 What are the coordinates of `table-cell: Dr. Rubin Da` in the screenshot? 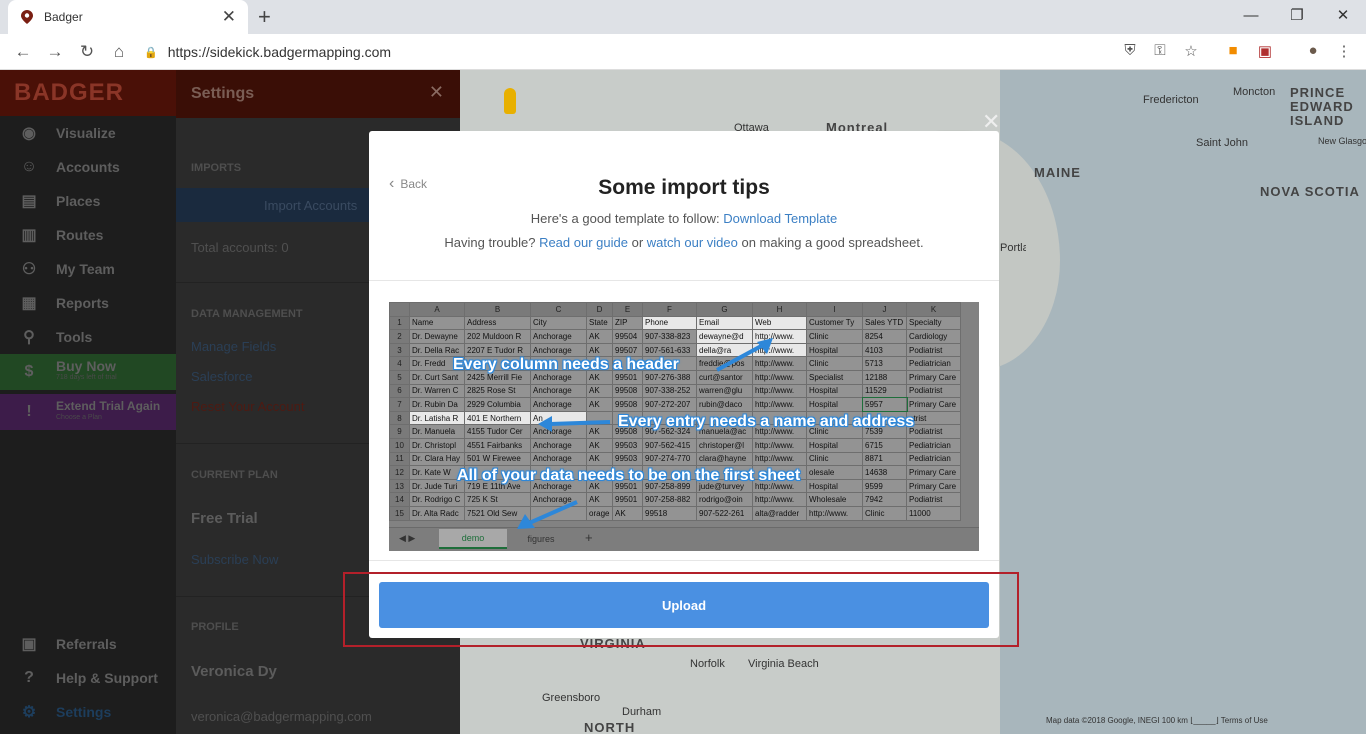 It's located at (437, 404).